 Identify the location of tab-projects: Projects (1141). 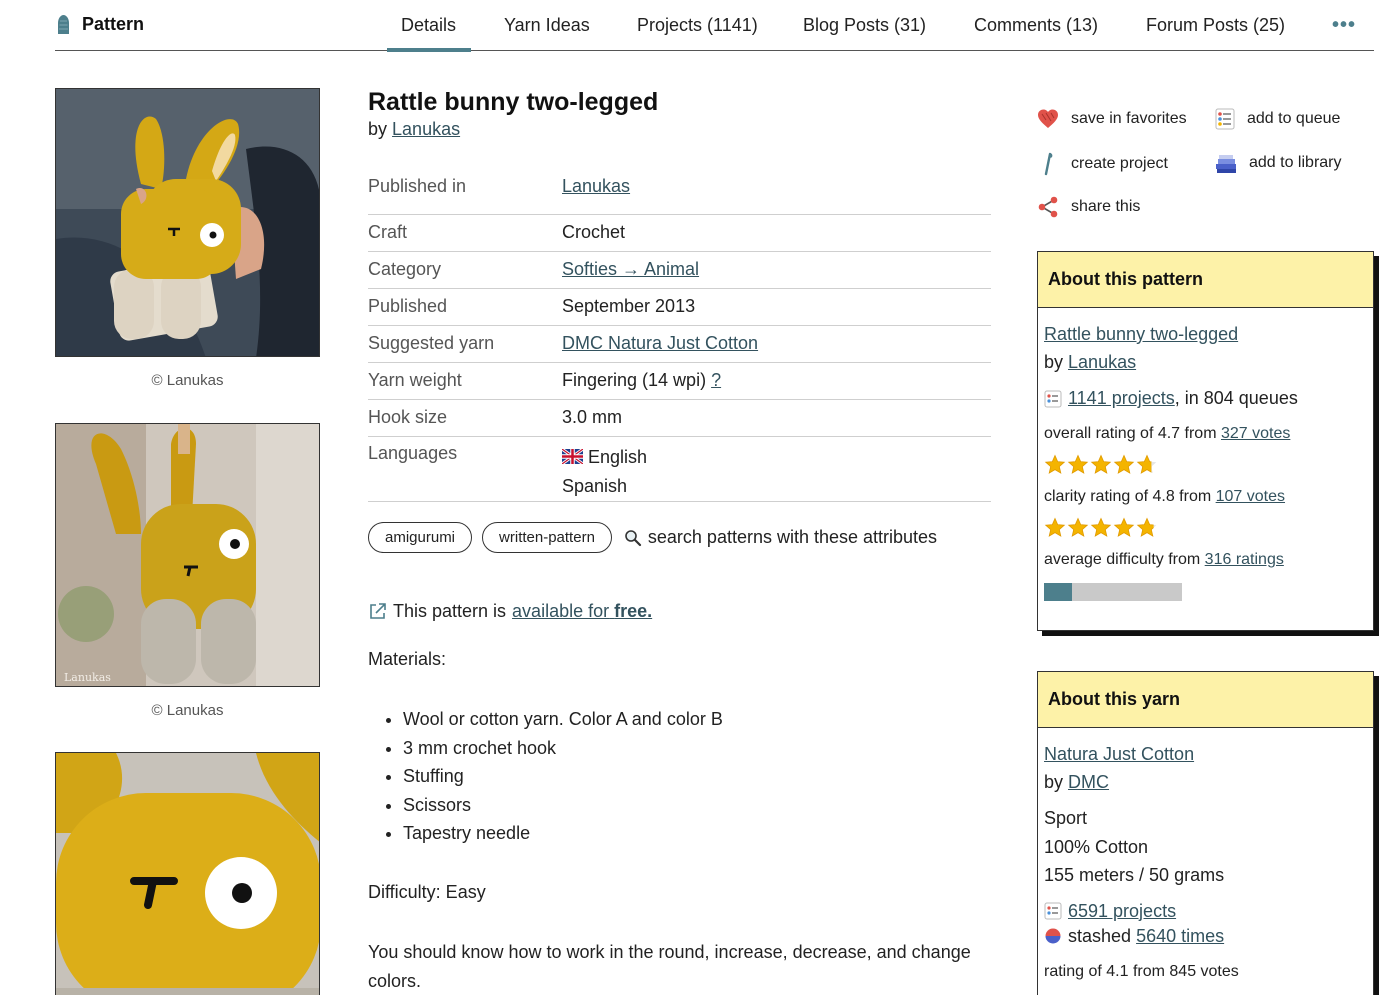
(697, 25).